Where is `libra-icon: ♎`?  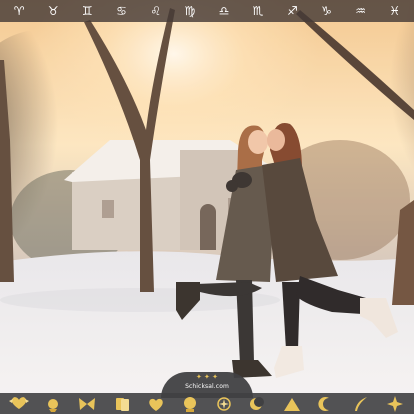
libra-icon: ♎ is located at coordinates (224, 11).